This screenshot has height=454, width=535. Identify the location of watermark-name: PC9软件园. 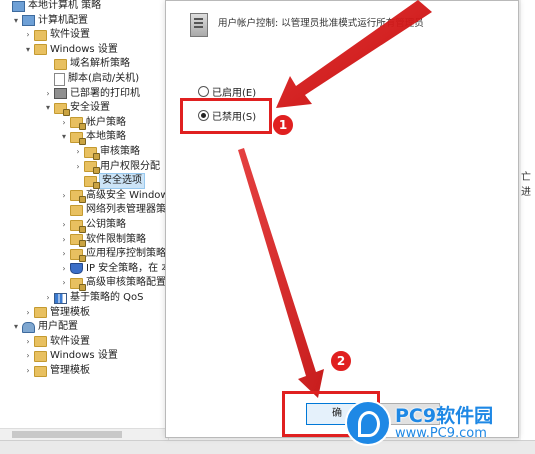
(444, 416).